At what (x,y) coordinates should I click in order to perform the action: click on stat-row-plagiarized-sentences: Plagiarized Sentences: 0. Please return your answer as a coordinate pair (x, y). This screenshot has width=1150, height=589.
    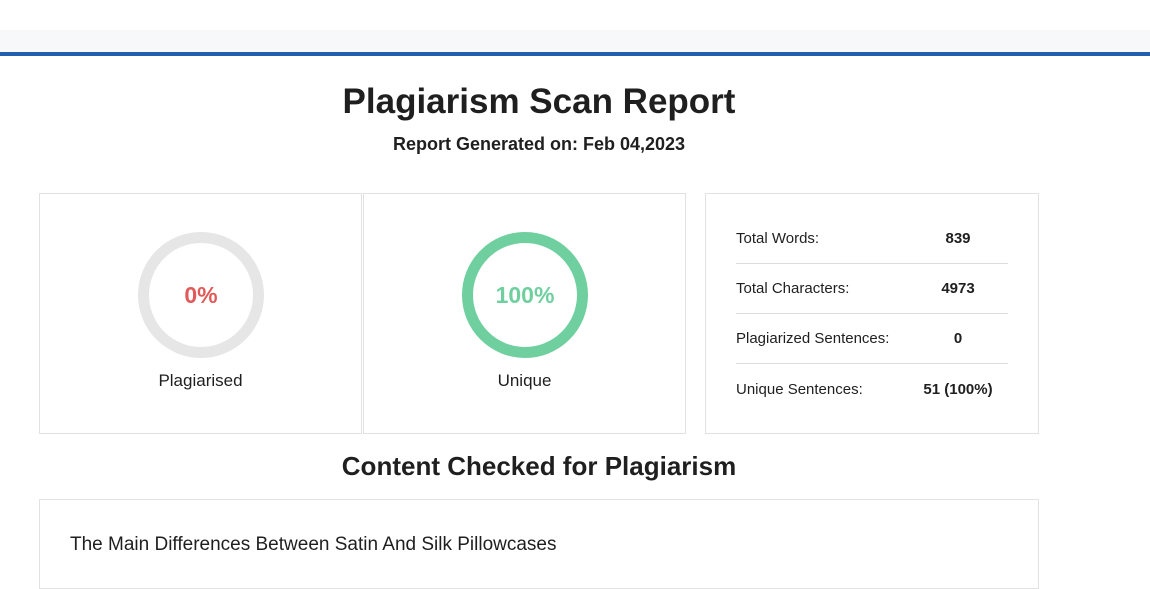
    Looking at the image, I should click on (872, 339).